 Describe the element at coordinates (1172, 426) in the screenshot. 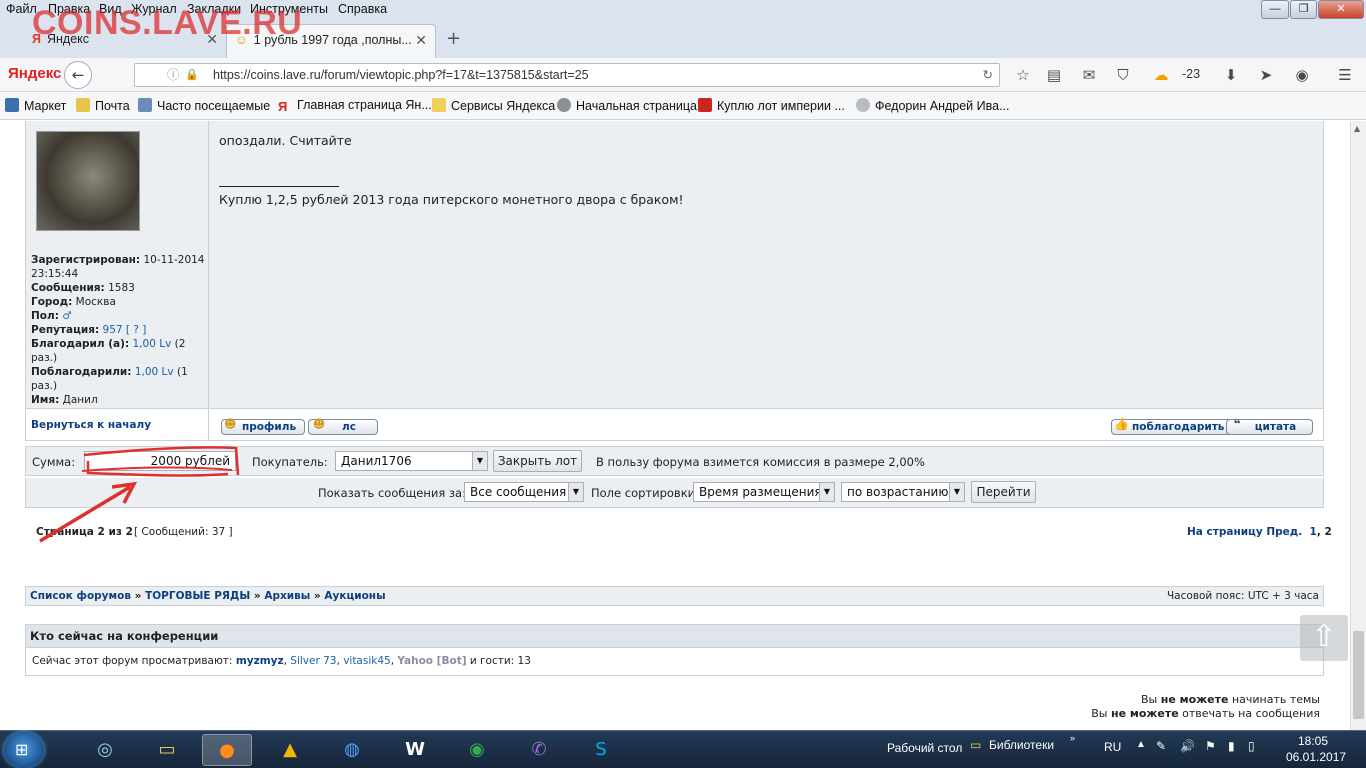

I see `thank-button: 👍 поблагодарить` at that location.